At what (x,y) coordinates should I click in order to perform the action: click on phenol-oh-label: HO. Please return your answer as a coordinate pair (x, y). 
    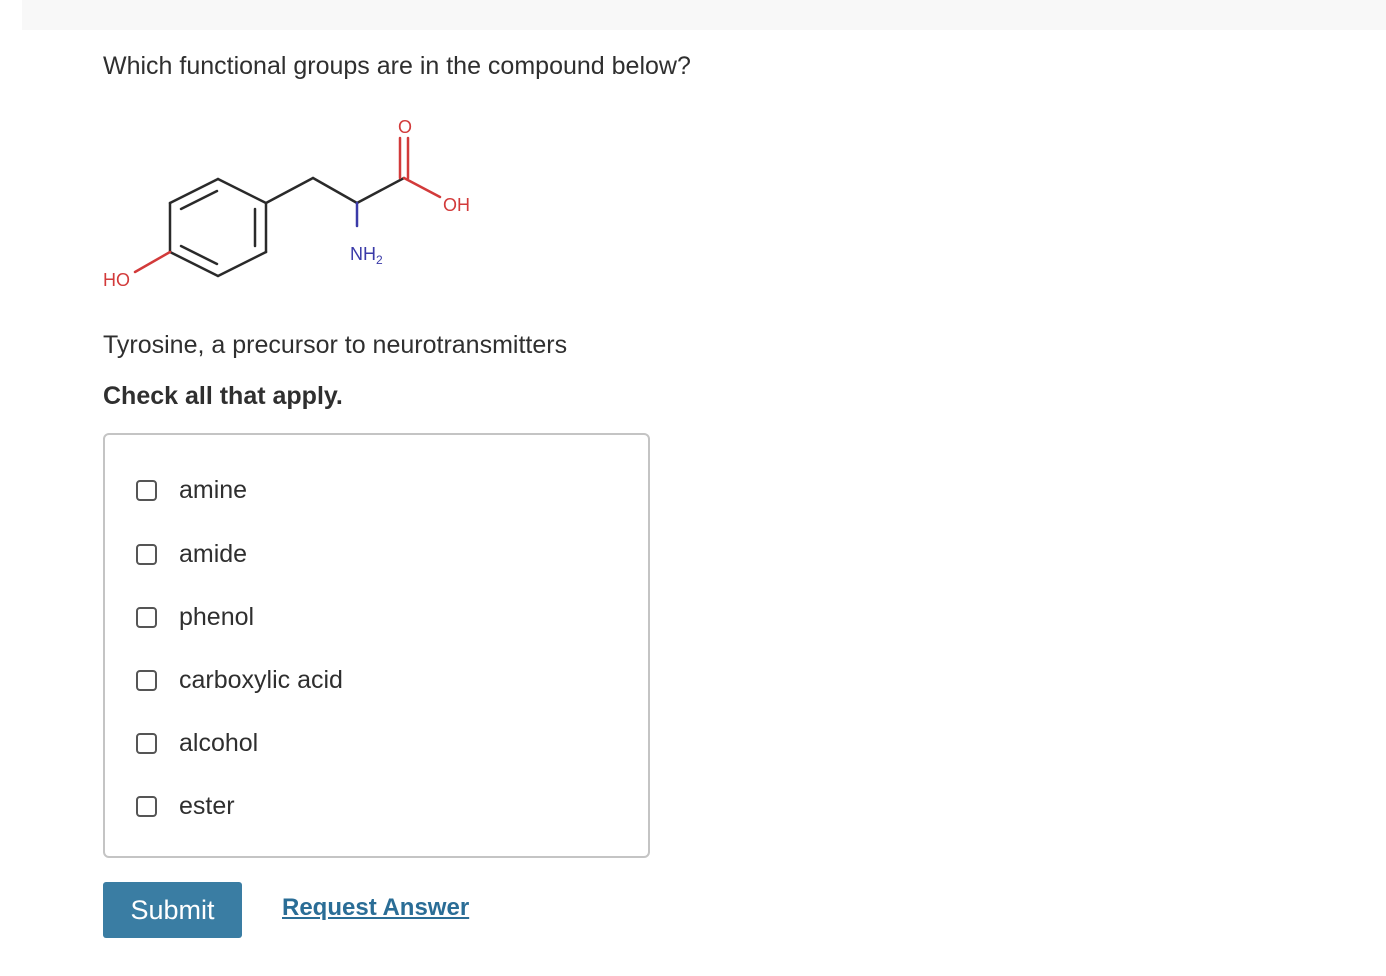
    Looking at the image, I should click on (116, 280).